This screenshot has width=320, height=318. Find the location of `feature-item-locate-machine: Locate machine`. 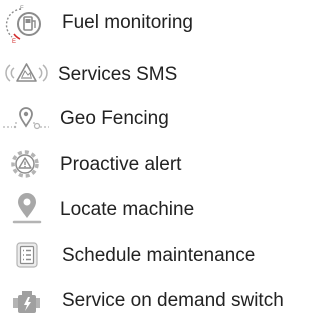

feature-item-locate-machine: Locate machine is located at coordinates (156, 209).